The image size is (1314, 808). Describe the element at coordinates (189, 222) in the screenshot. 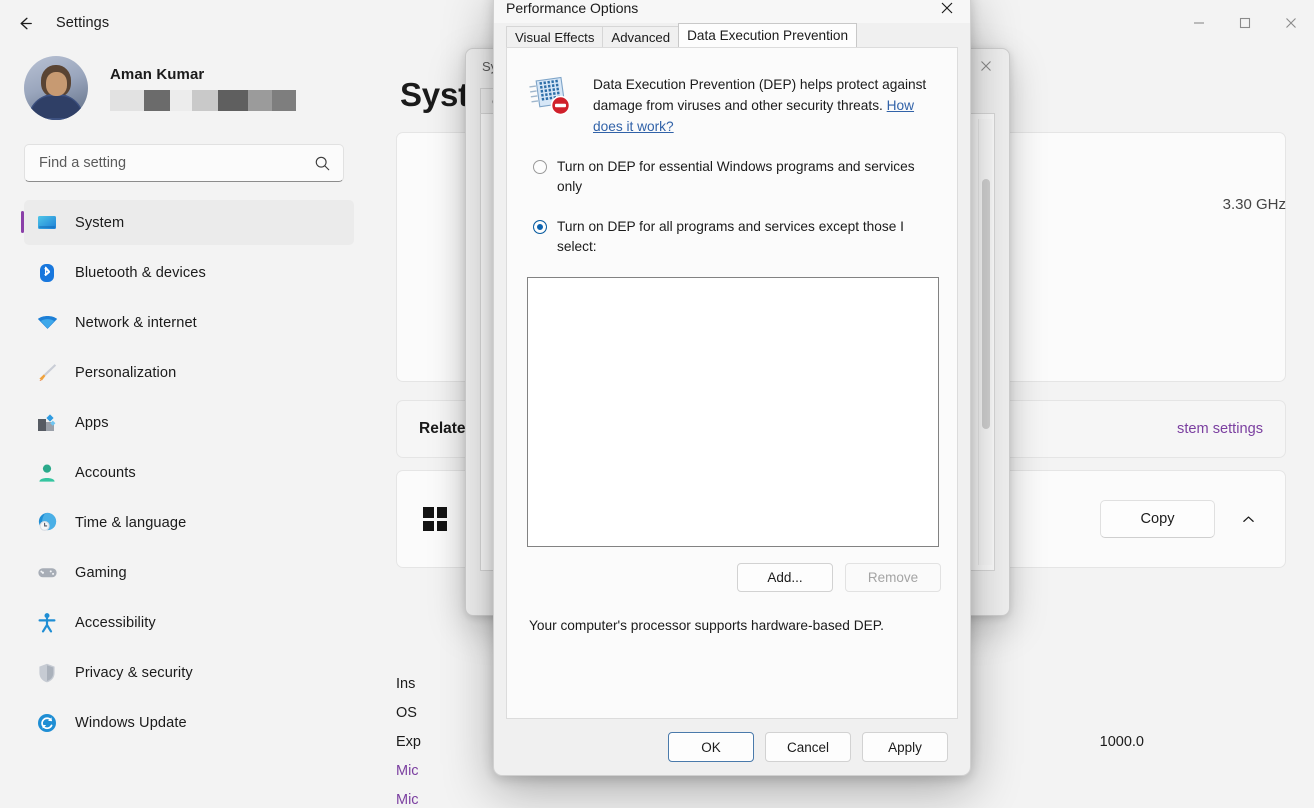

I see `sidebar-item-system: System` at that location.